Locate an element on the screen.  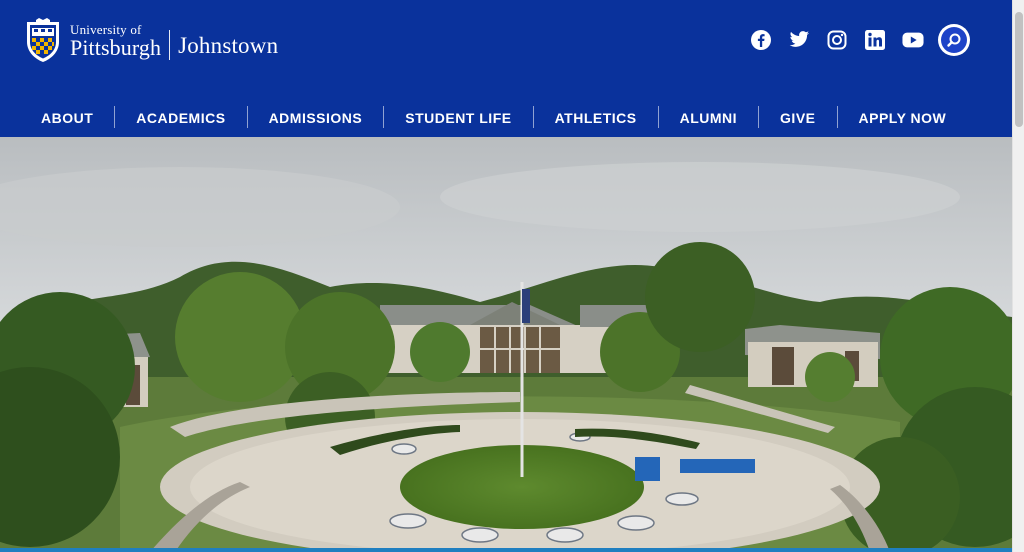
nav-academics: ACADEMICS is located at coordinates (180, 117).